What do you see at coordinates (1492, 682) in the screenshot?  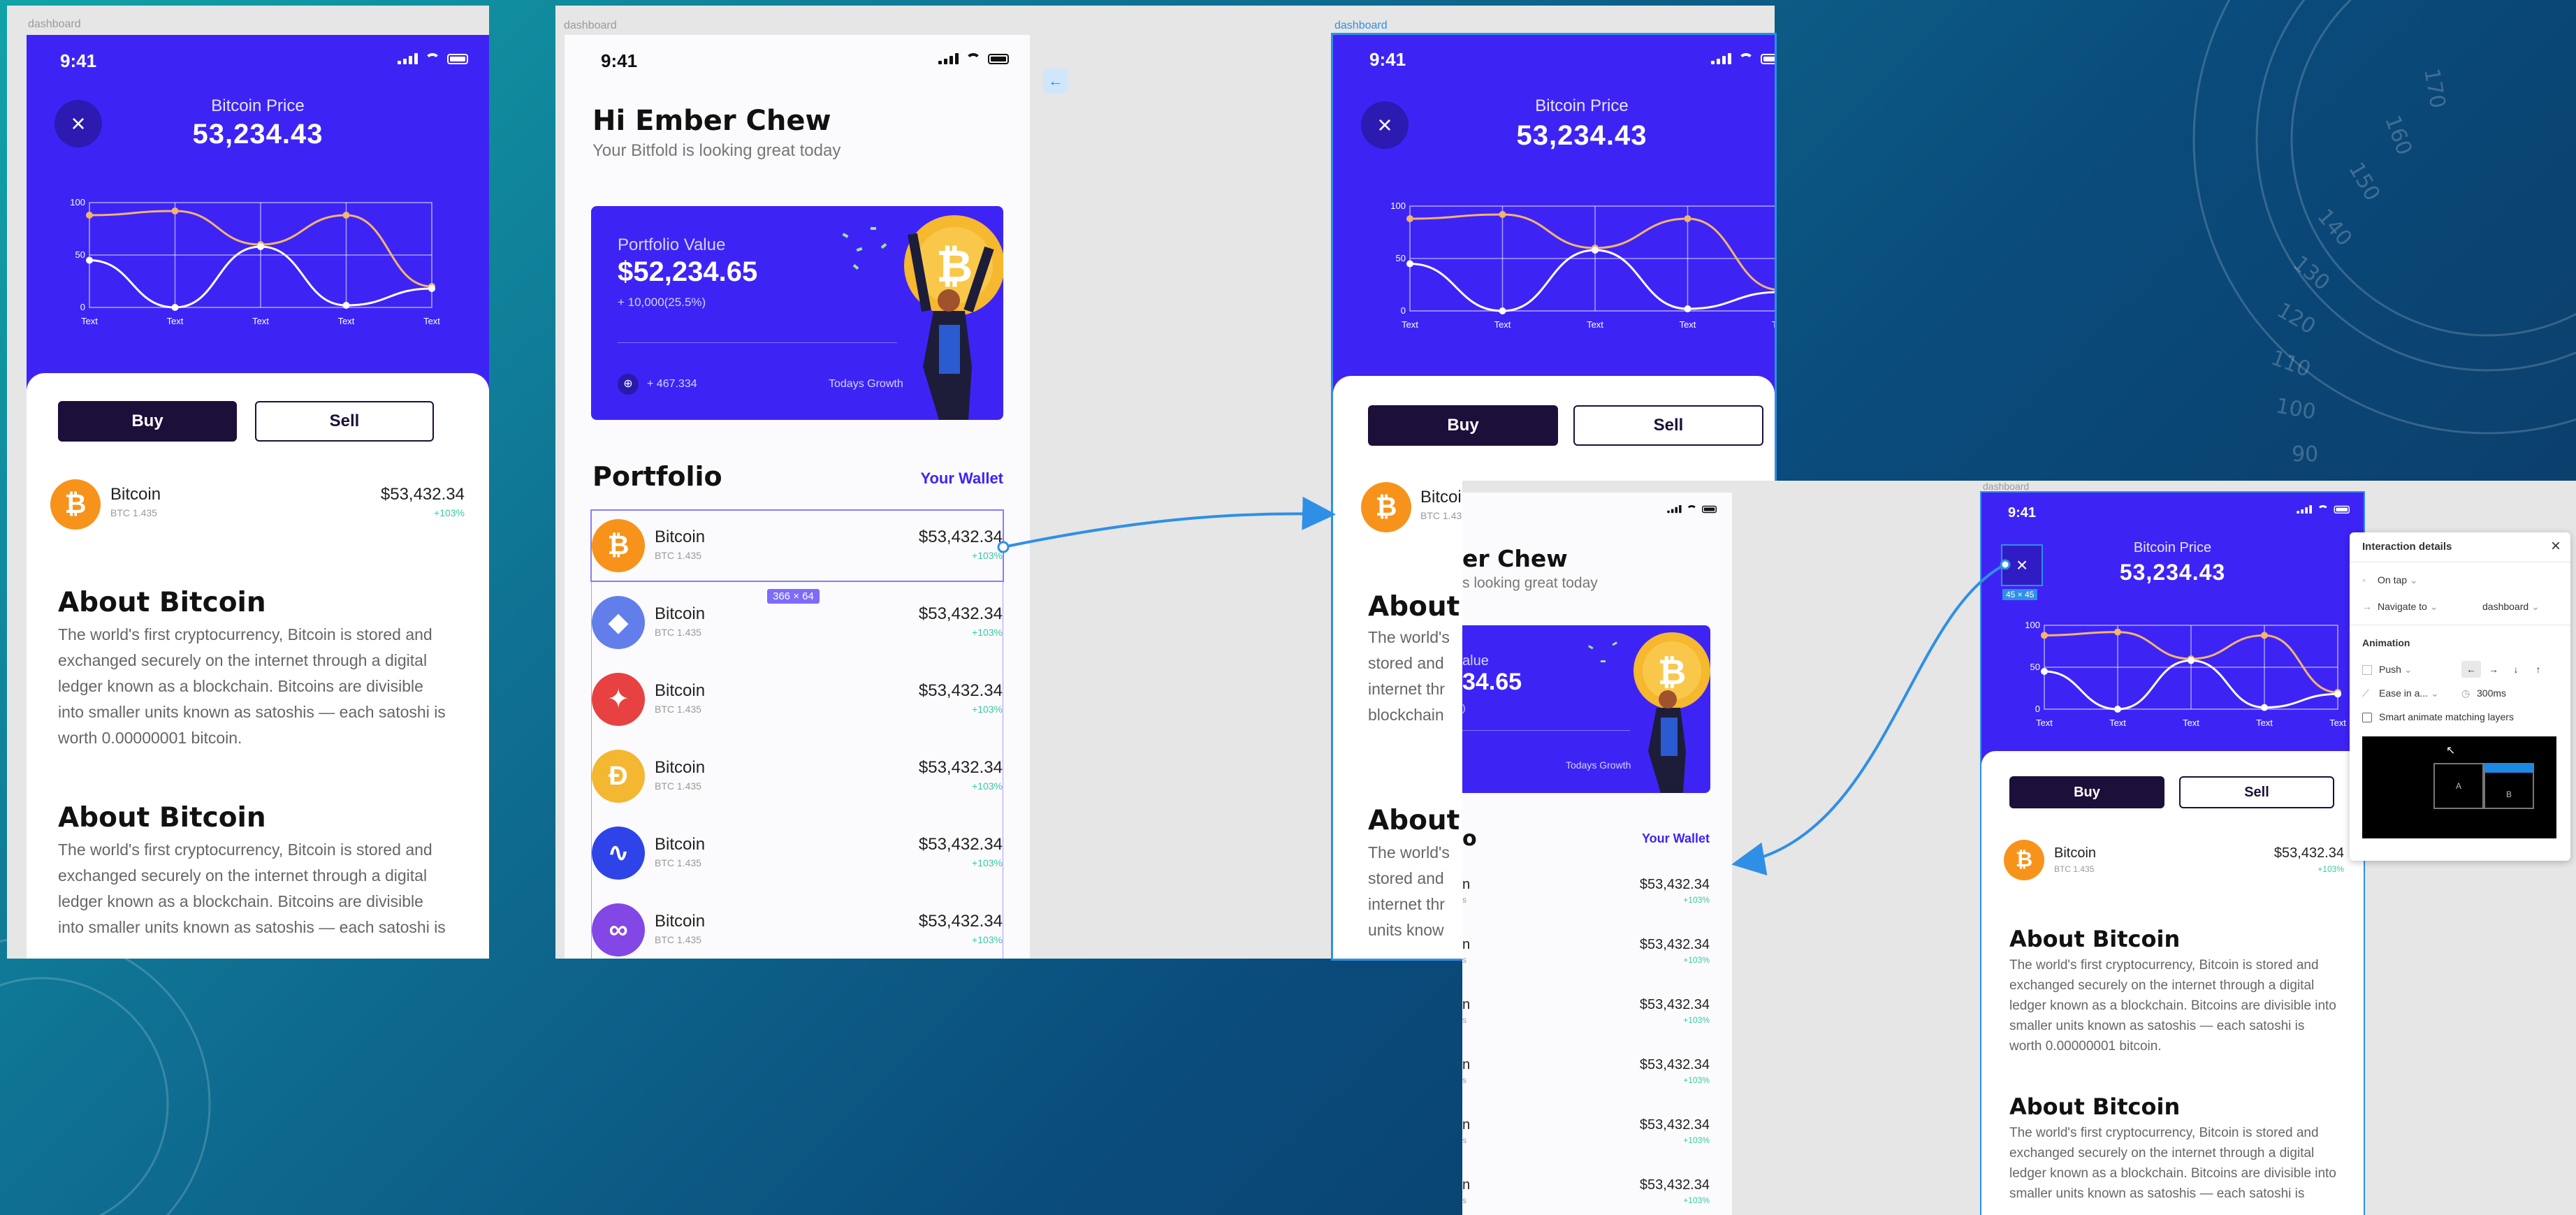 I see `card-value: 34.65` at bounding box center [1492, 682].